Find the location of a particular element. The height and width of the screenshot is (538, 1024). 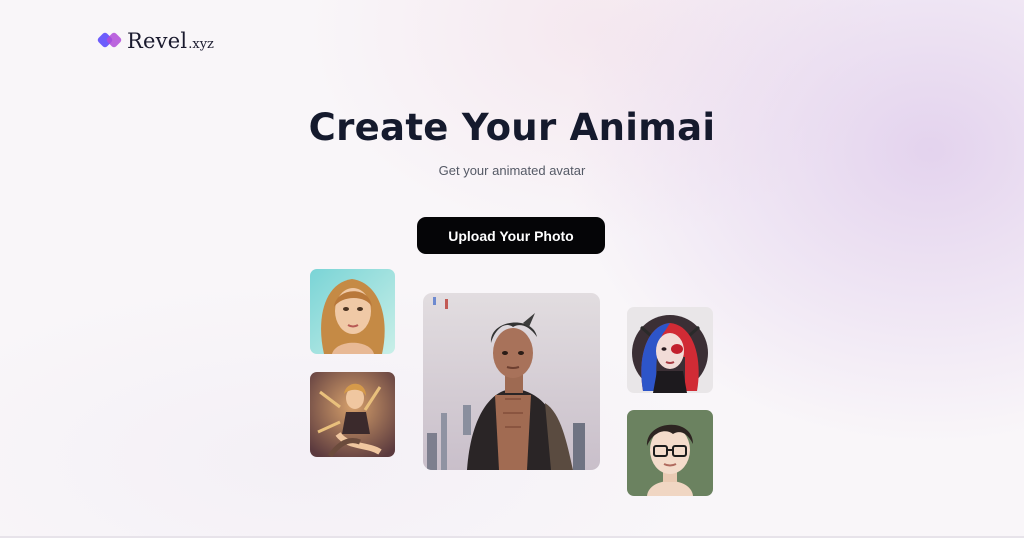

avatar-image-man-city is located at coordinates (511, 381).